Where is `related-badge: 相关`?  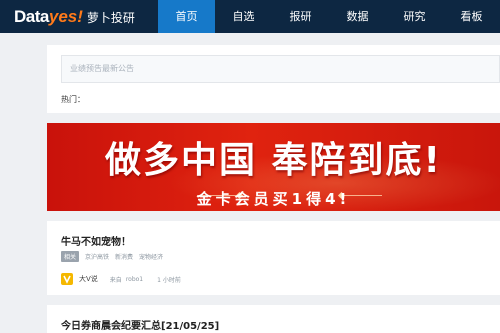
related-badge: 相关 is located at coordinates (70, 256).